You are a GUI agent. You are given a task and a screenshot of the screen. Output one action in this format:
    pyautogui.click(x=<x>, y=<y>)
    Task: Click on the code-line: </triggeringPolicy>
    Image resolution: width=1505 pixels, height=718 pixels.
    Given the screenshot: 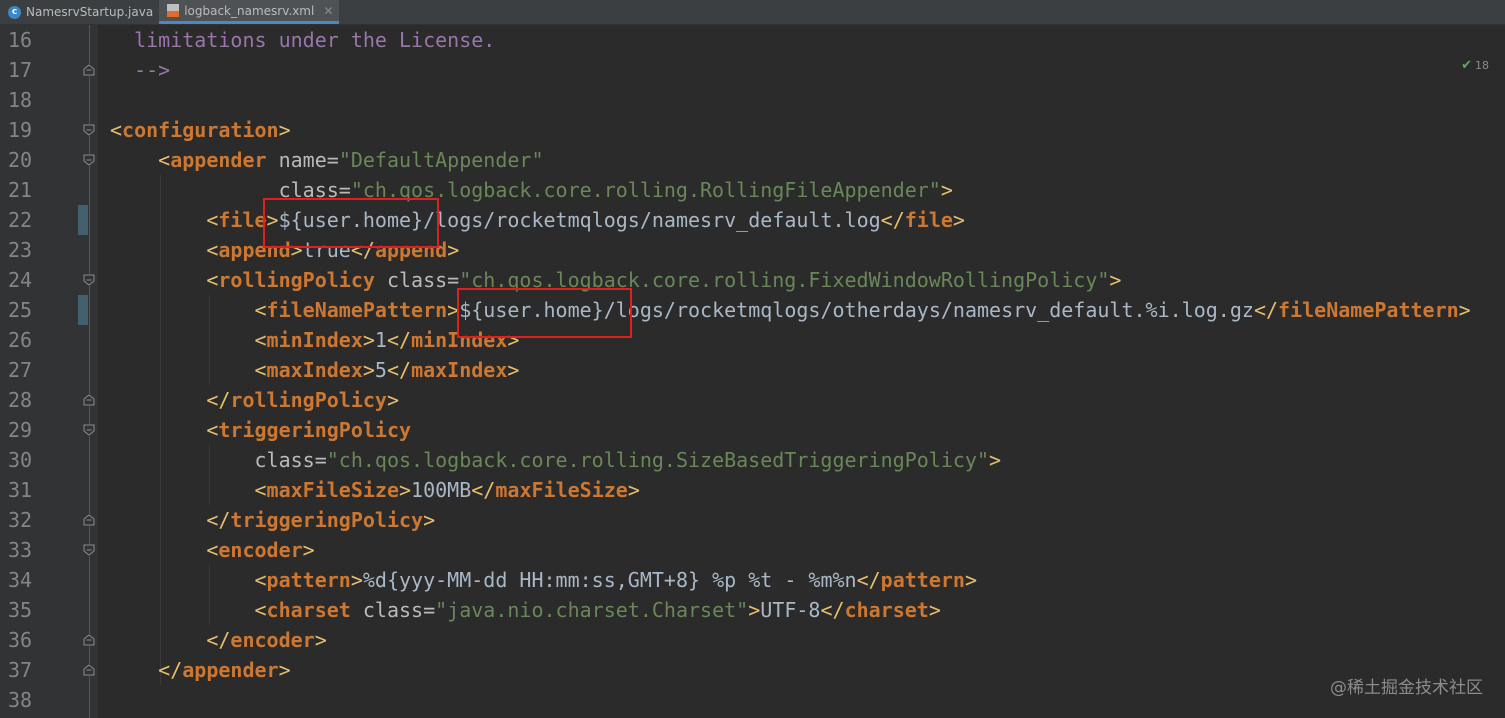 What is the action you would take?
    pyautogui.click(x=272, y=520)
    